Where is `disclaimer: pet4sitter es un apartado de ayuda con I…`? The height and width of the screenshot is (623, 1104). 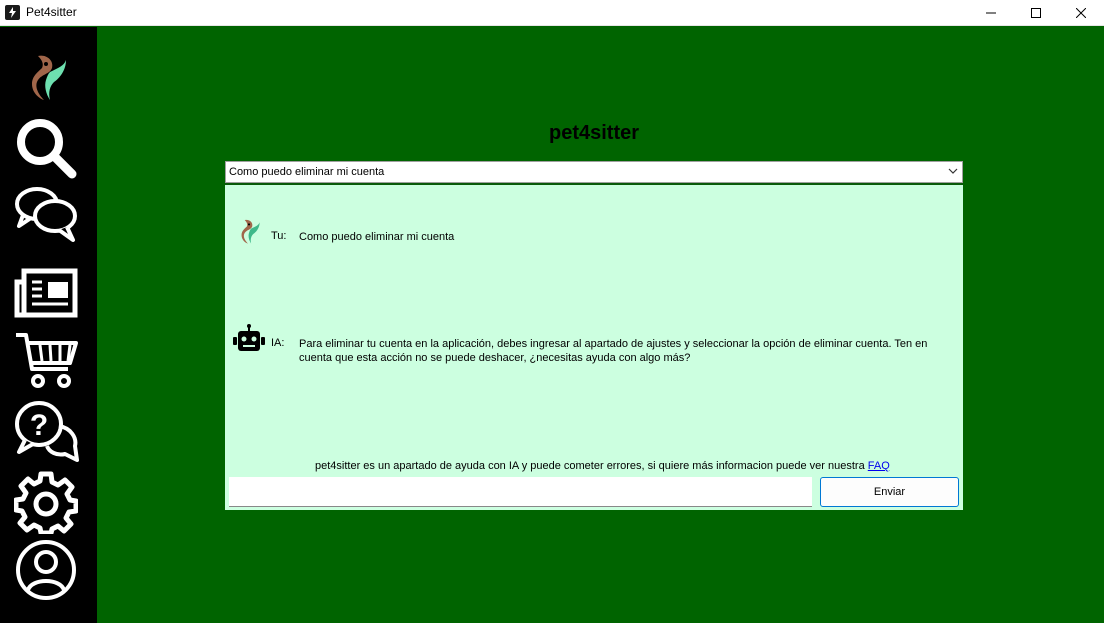 disclaimer: pet4sitter es un apartado de ayuda con I… is located at coordinates (594, 466).